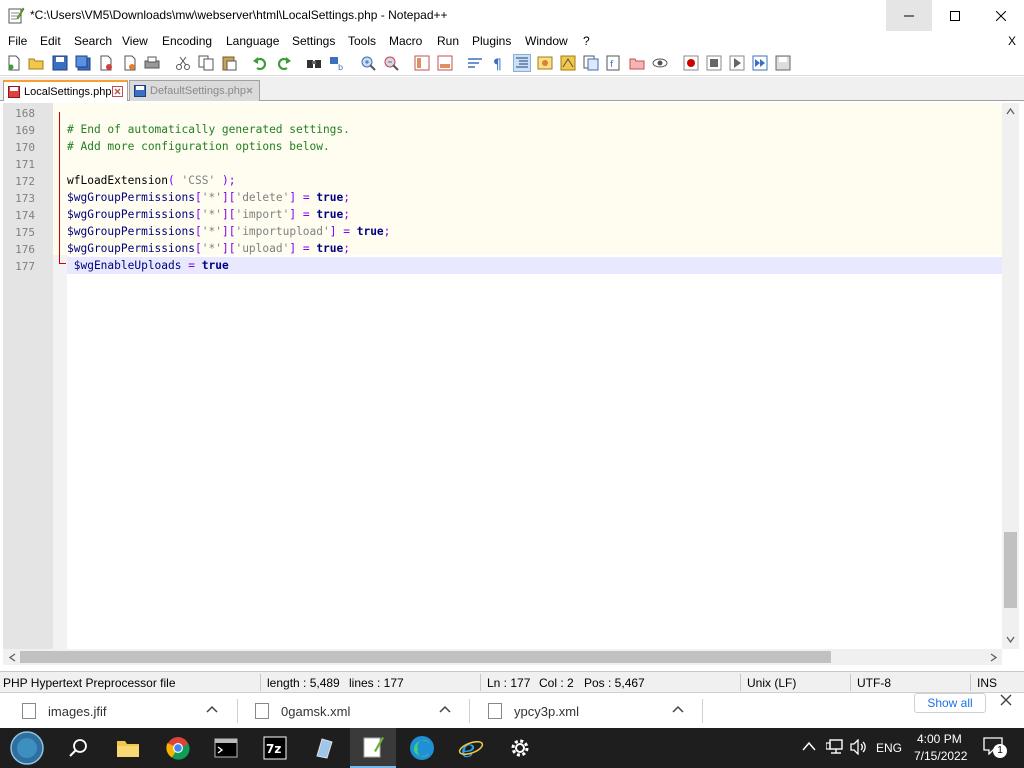 The width and height of the screenshot is (1024, 768). Describe the element at coordinates (512, 63) in the screenshot. I see `toolbar: b ¶ f` at that location.